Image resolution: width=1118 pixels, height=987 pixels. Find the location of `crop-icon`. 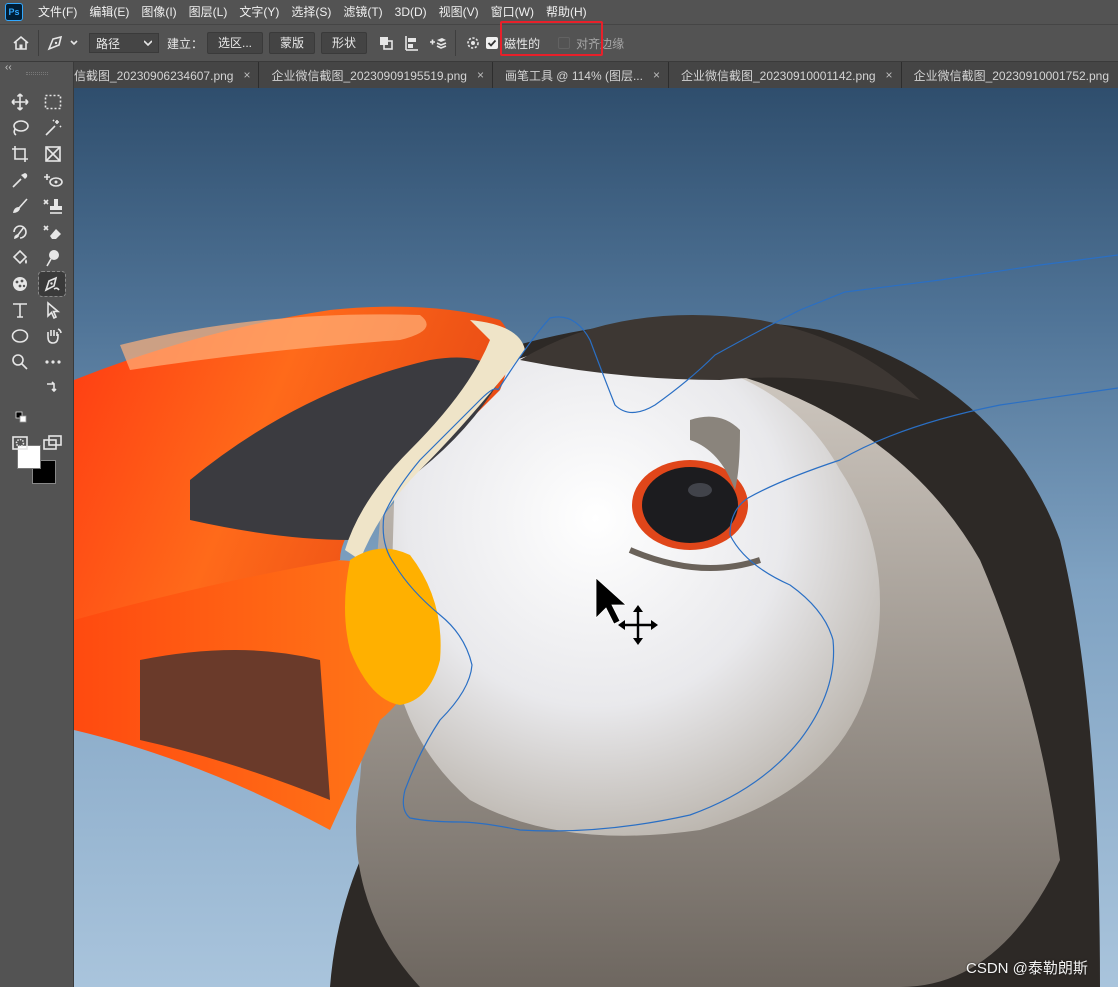

crop-icon is located at coordinates (20, 154).